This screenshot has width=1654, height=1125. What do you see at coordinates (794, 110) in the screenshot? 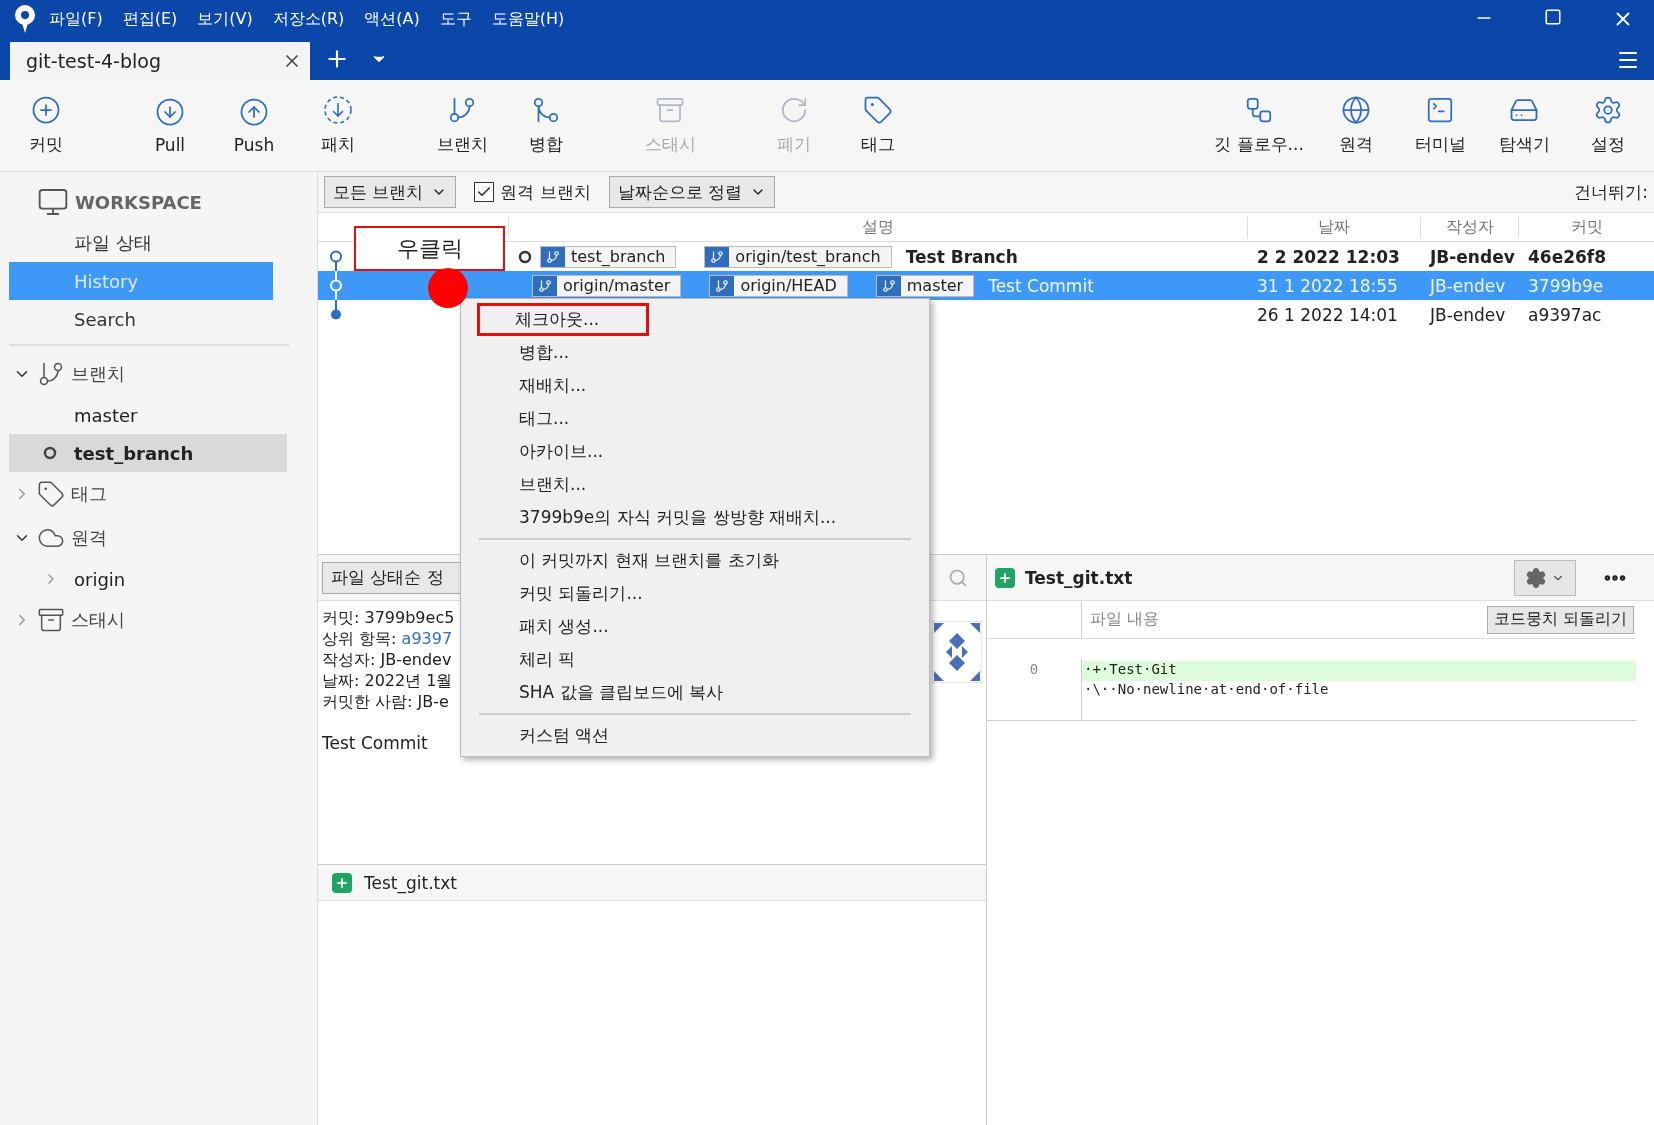
I see `refresh-icon` at bounding box center [794, 110].